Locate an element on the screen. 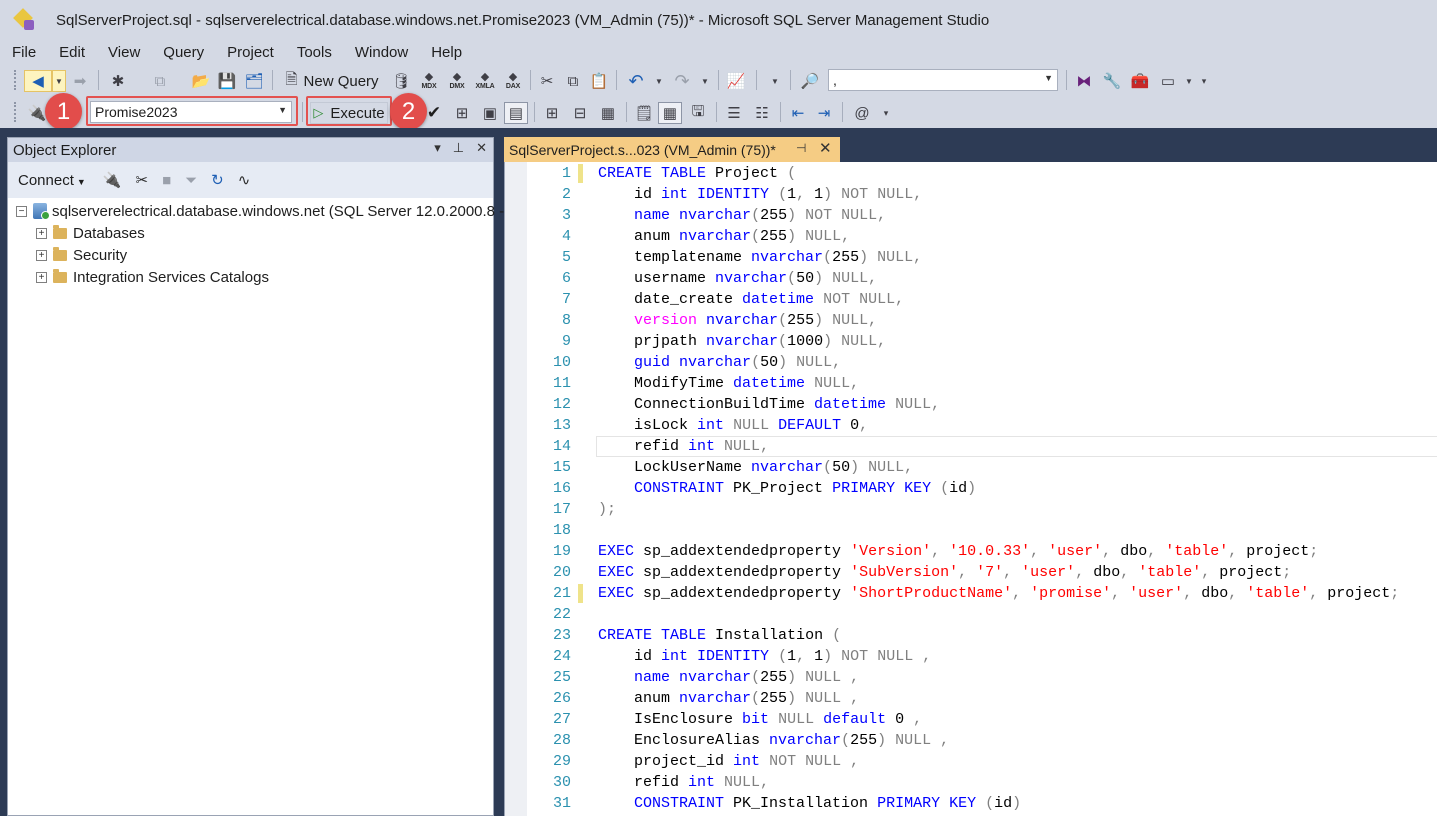  undo-button: ↶ is located at coordinates (636, 81).